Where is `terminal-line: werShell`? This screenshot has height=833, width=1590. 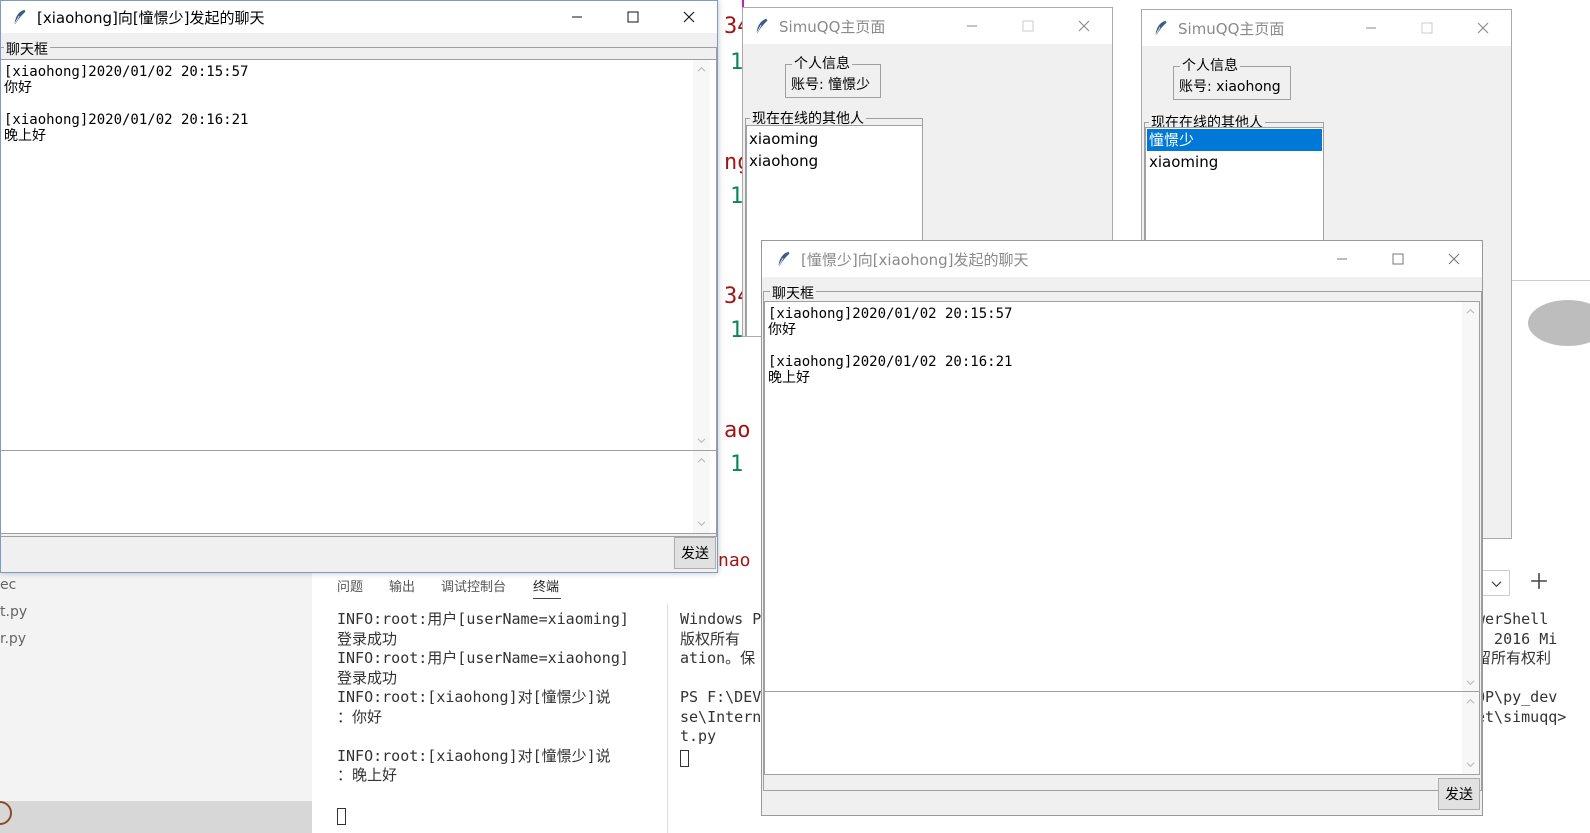
terminal-line: werShell is located at coordinates (1512, 619).